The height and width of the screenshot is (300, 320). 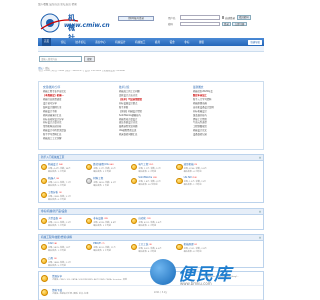 What do you see at coordinates (120, 42) in the screenshot?
I see `nav-item-design: 机械设计` at bounding box center [120, 42].